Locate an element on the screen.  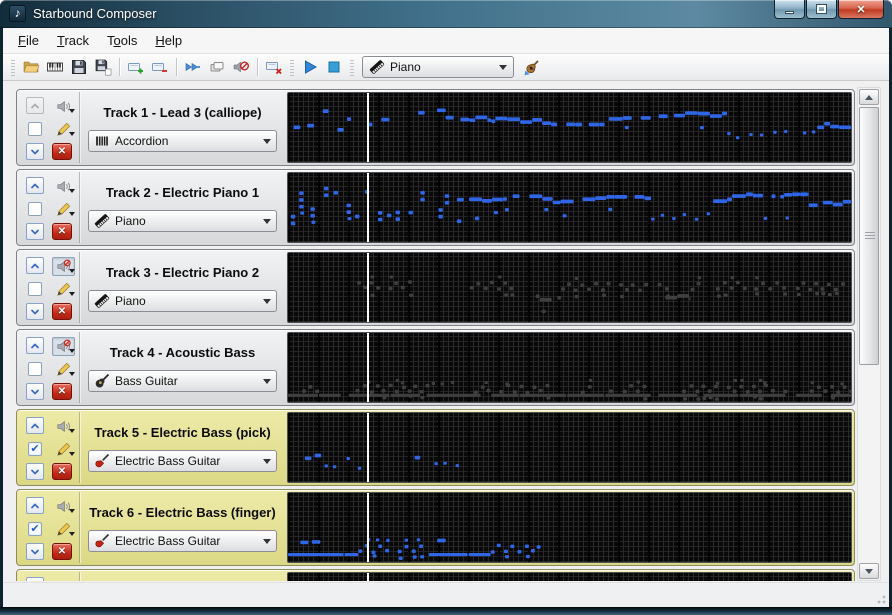
menu-item-help: Help is located at coordinates (168, 40).